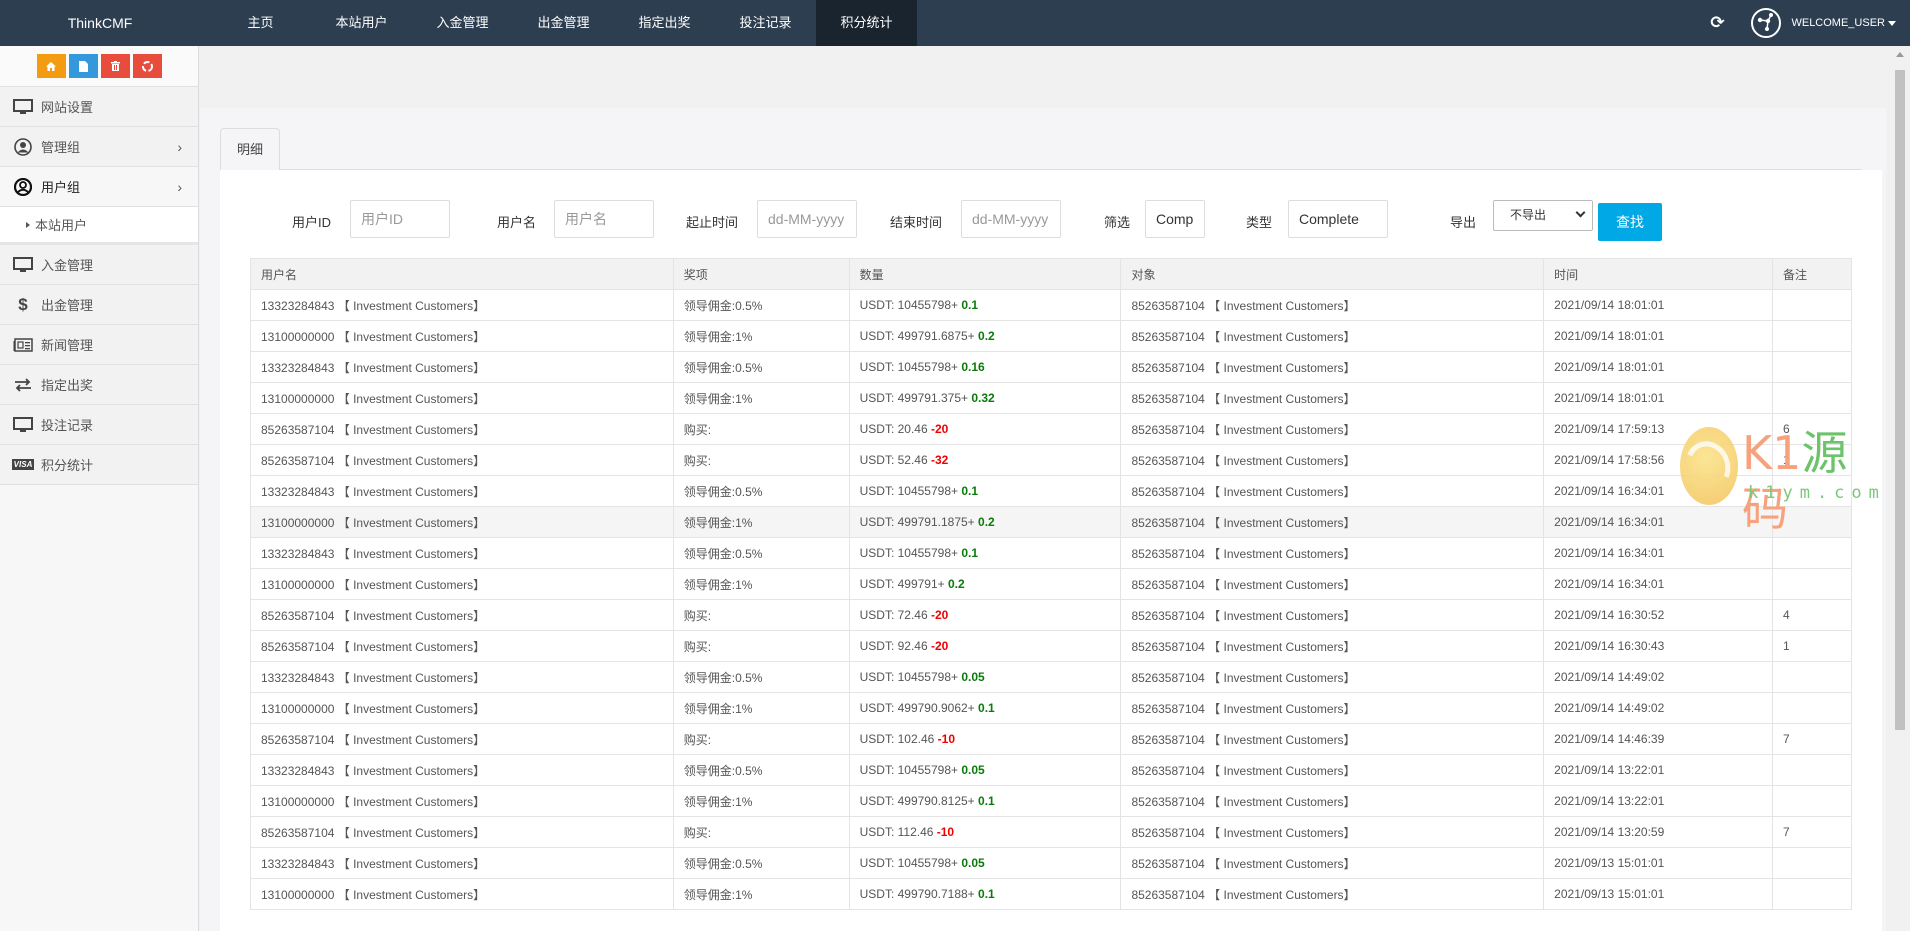  Describe the element at coordinates (1175, 219) in the screenshot. I see `screen-input` at that location.